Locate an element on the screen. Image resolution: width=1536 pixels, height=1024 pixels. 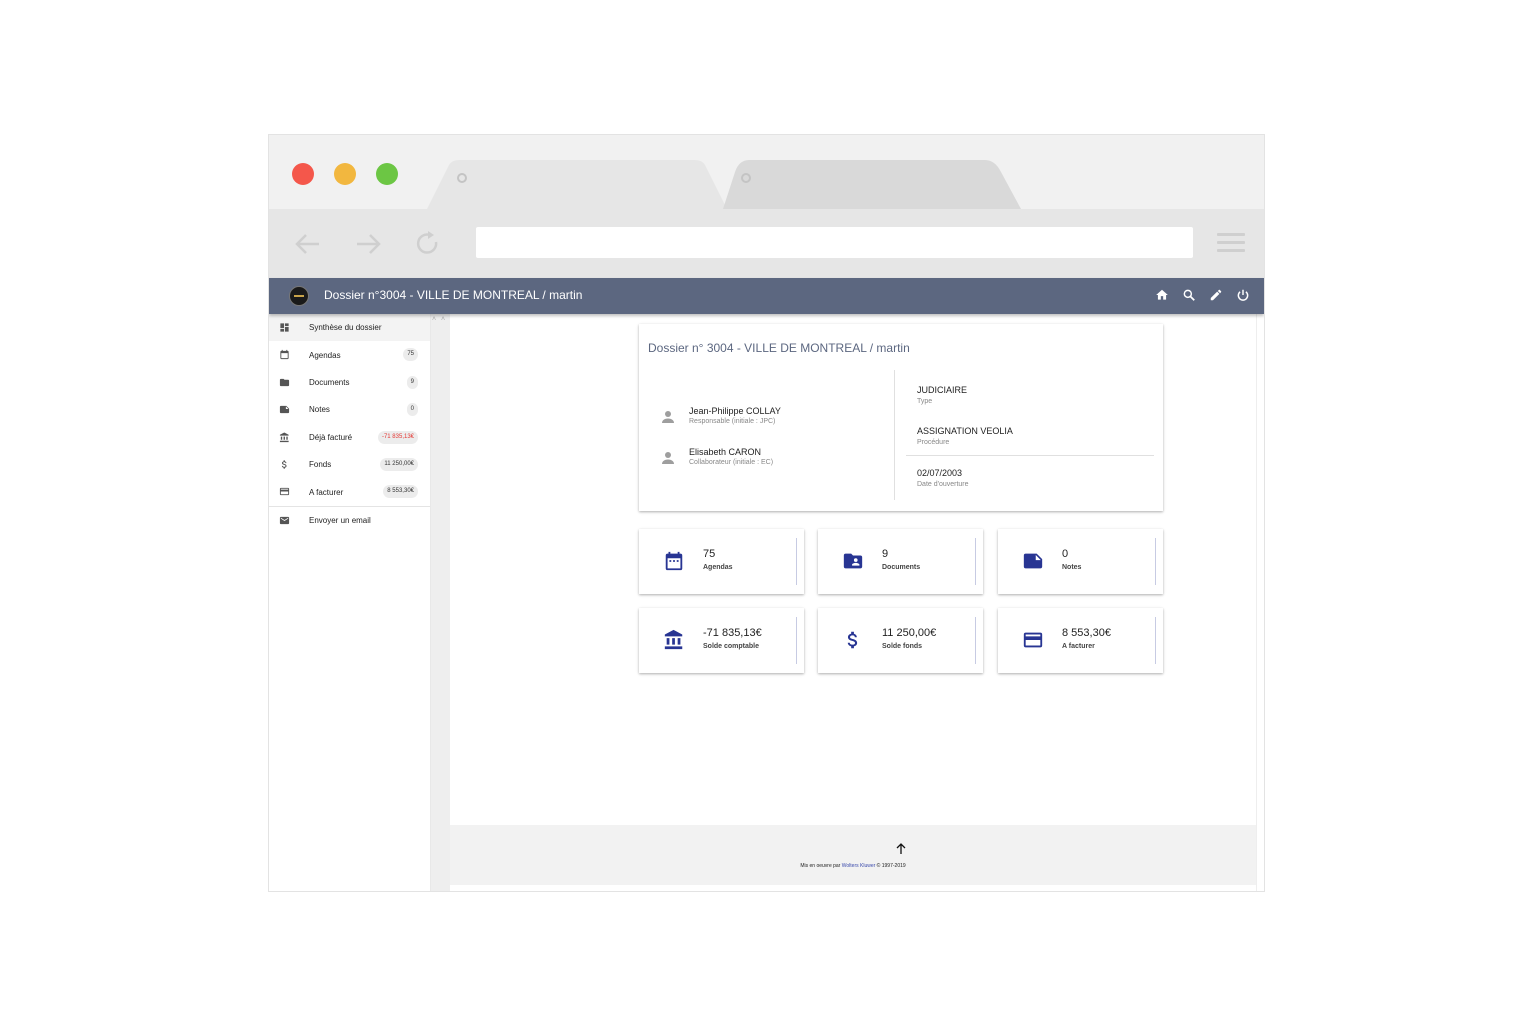
edit-icon is located at coordinates (1216, 295).